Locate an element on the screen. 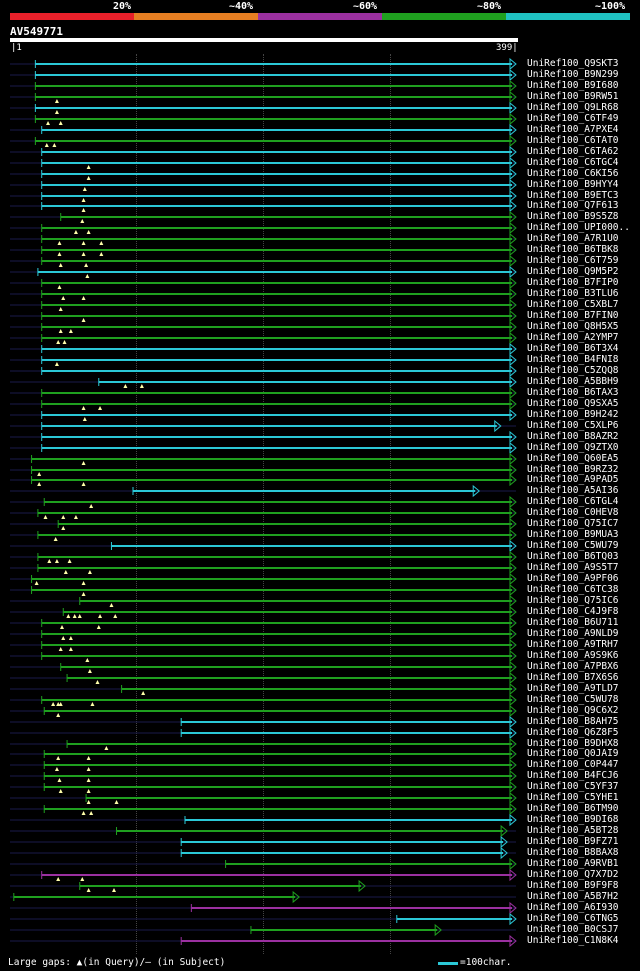  hit-label: UniRef100_B6TM90 is located at coordinates (573, 808).